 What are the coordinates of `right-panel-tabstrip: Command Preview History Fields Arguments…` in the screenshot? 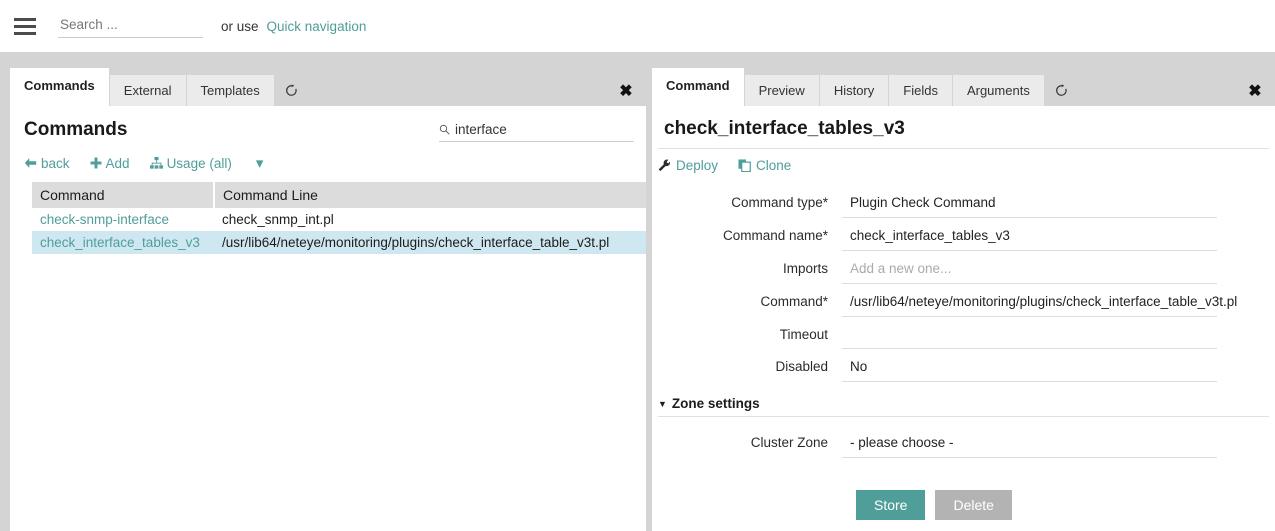 It's located at (963, 87).